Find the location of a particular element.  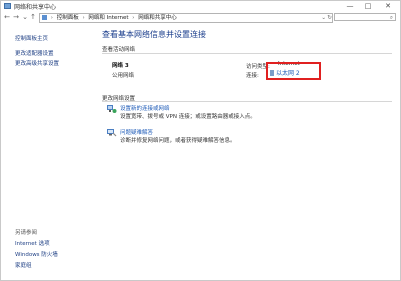

active-networks-label: 查看活动网络 is located at coordinates (119, 50).